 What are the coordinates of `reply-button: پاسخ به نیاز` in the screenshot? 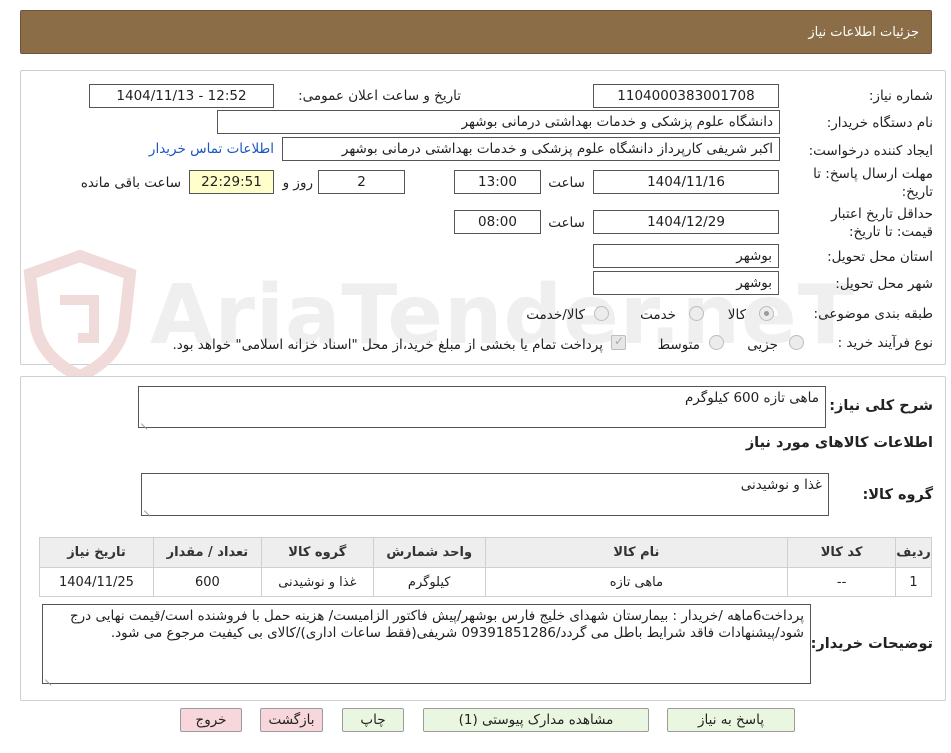 It's located at (731, 720).